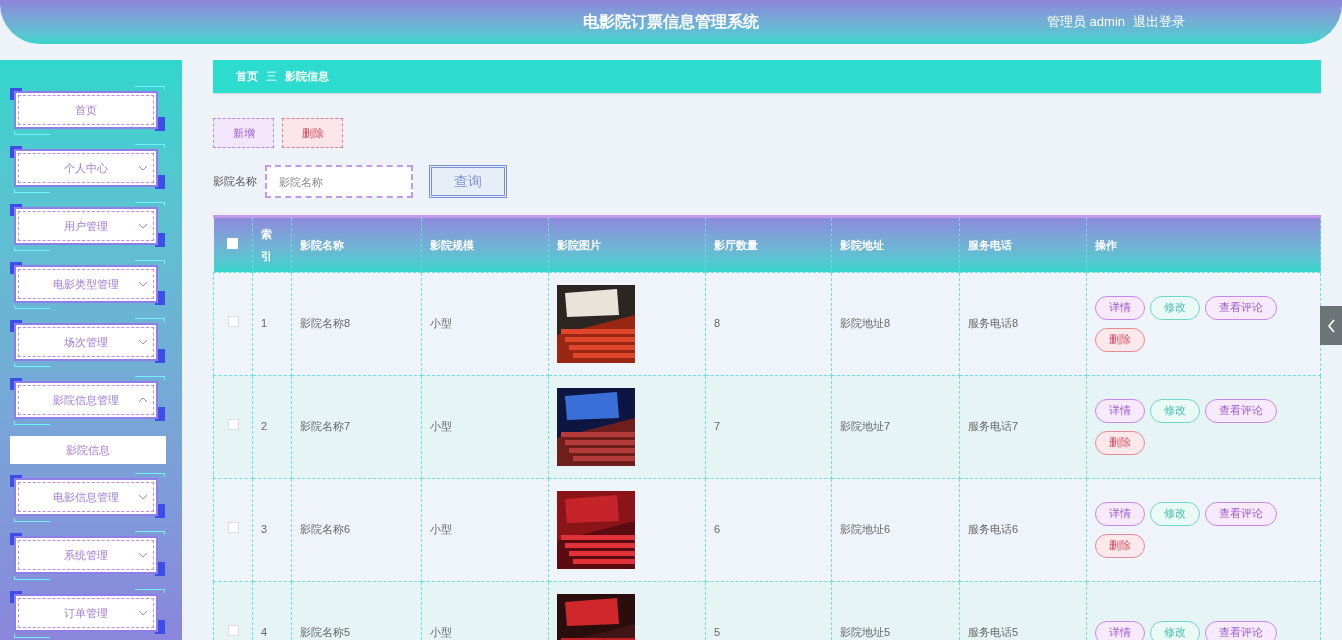  I want to click on table-cell: 影院地址5, so click(865, 632).